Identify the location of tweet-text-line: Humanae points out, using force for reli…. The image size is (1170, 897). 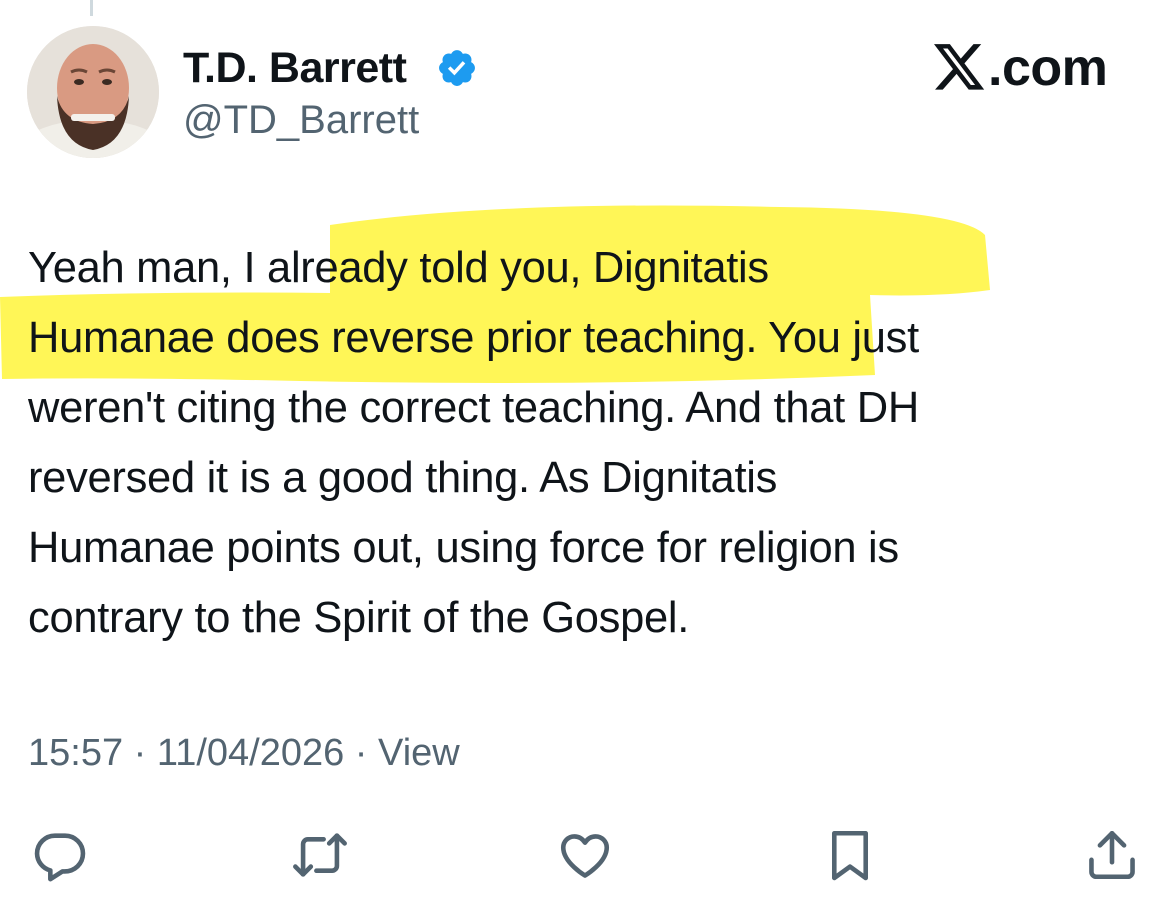
(463, 548).